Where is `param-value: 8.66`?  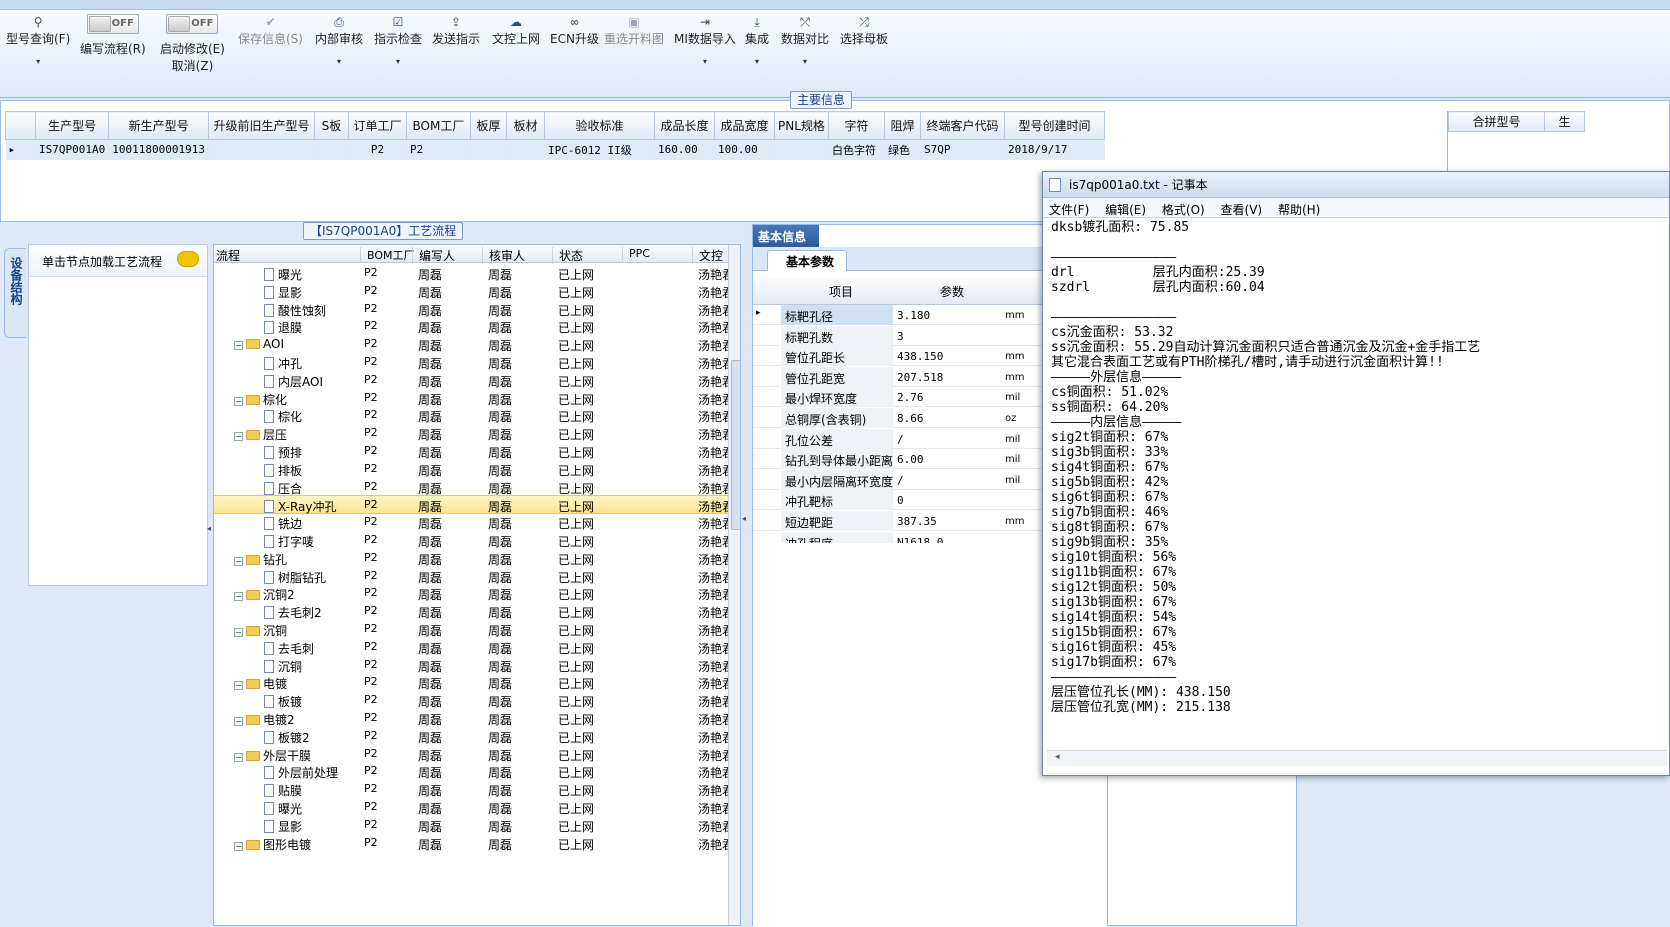 param-value: 8.66 is located at coordinates (910, 418).